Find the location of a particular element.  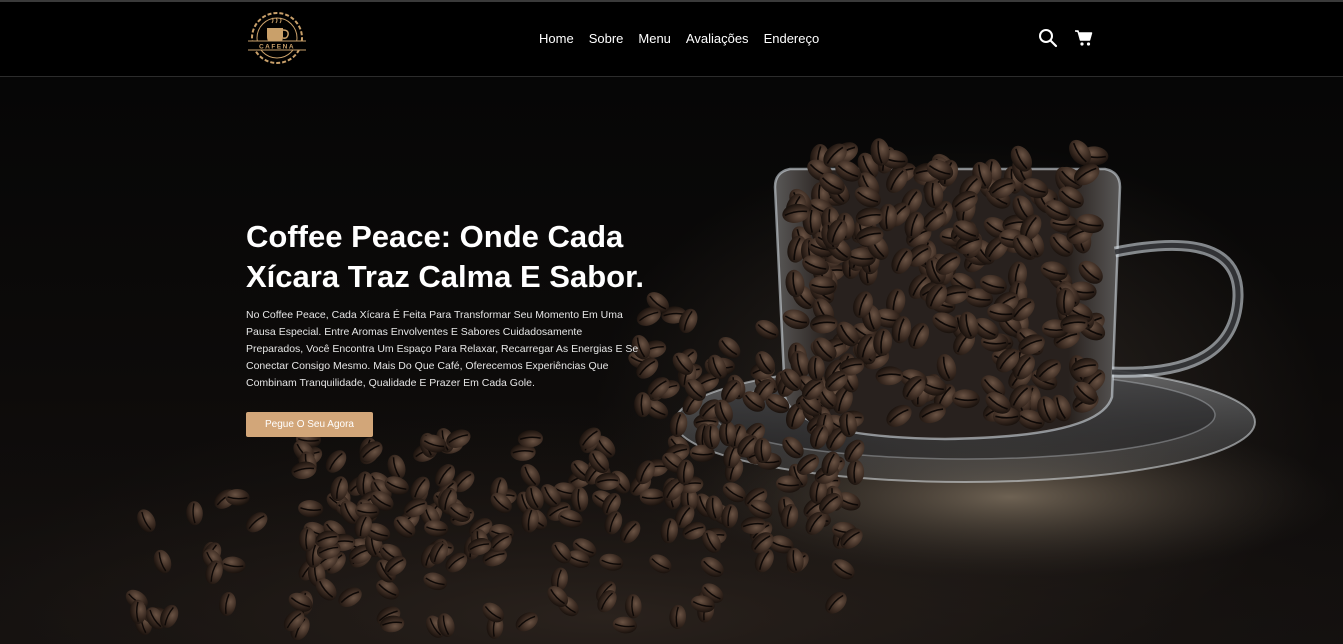

main-nav: Home Sobre Menu Avaliações Endereço is located at coordinates (679, 38).